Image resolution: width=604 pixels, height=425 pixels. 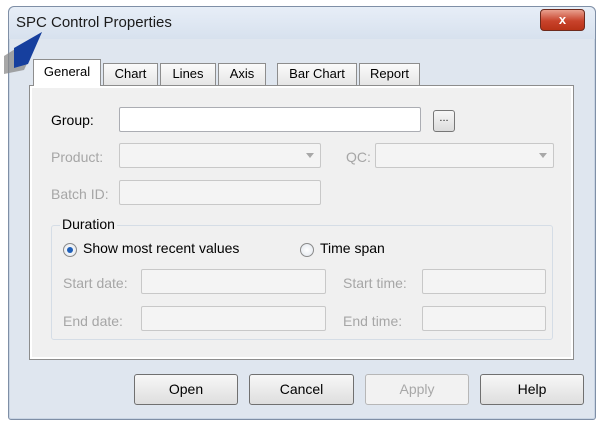 I want to click on tab-chart: Chart, so click(x=130, y=74).